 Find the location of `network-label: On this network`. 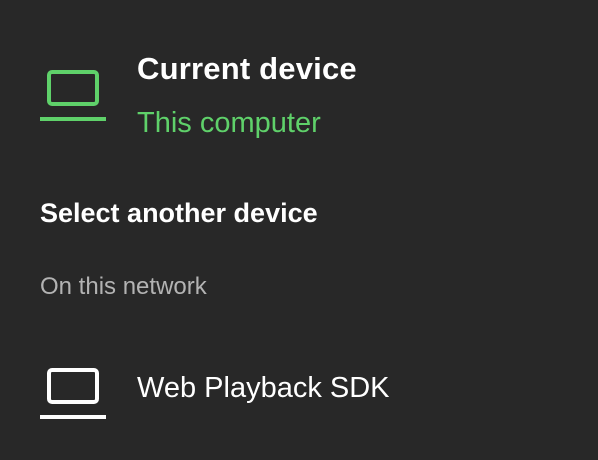

network-label: On this network is located at coordinates (123, 286).